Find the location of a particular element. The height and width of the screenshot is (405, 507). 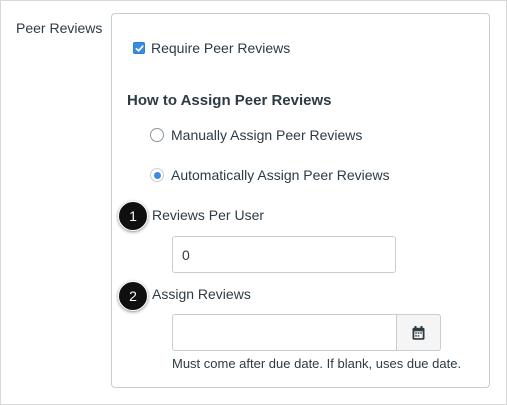

automatic-assign-option: Automatically Assign Peer Reviews is located at coordinates (270, 175).